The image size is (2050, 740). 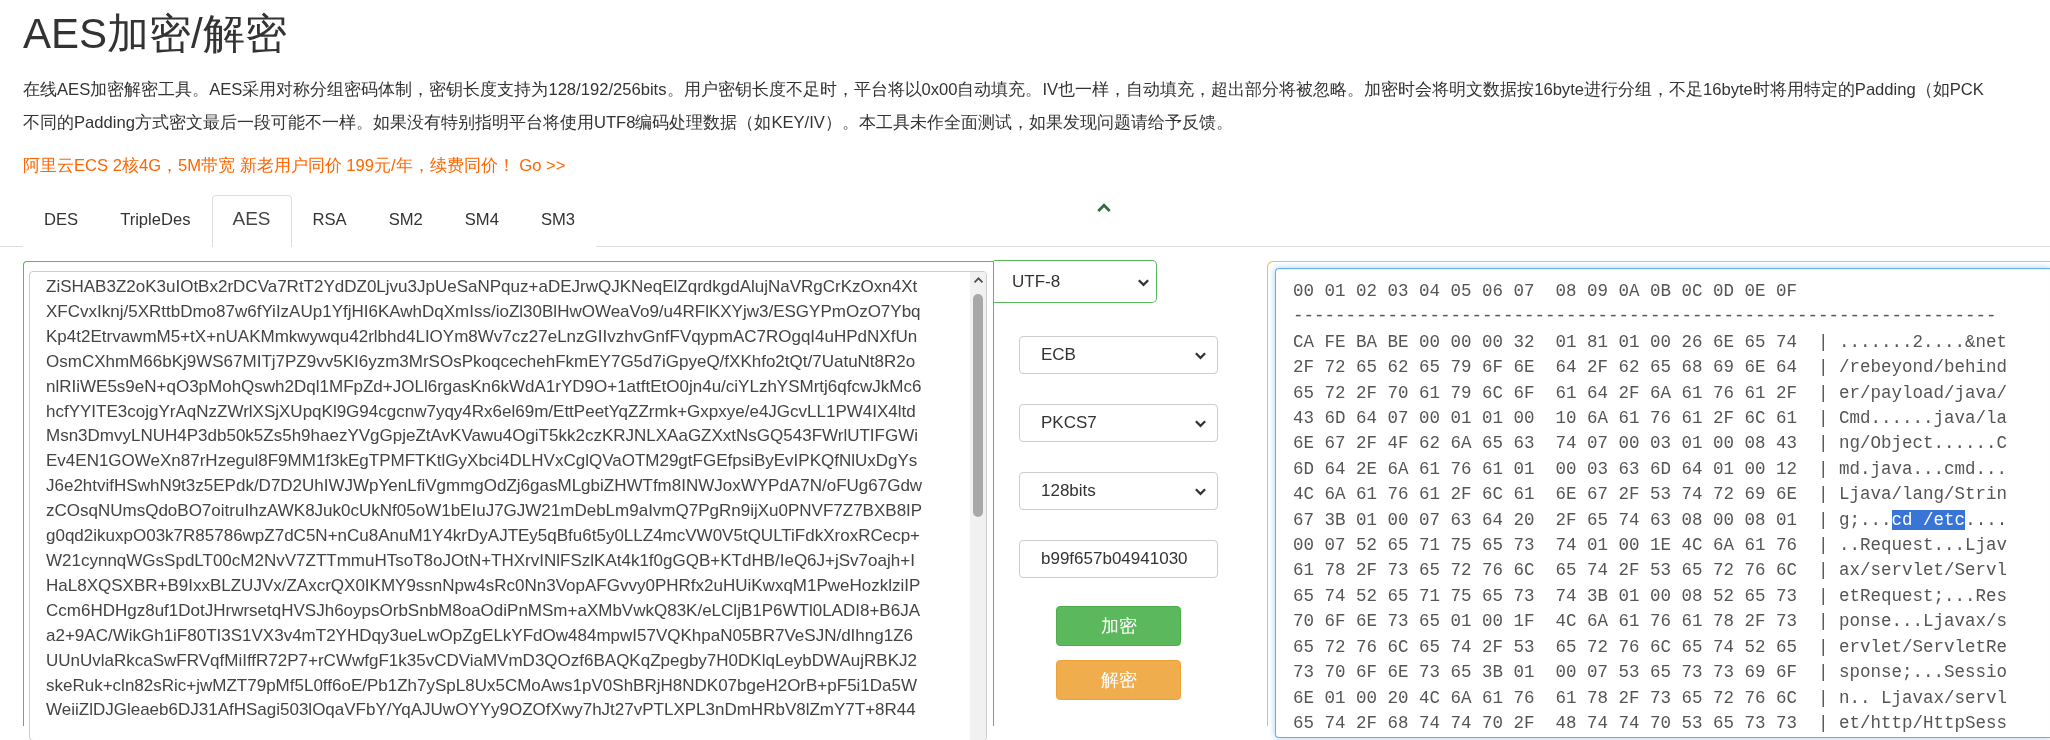 I want to click on hex-line: 65 72 2F 70 61 79 6C 6F 61 64 2F 6A 61 76 61 2F | er/payload/java/, so click(x=1650, y=393).